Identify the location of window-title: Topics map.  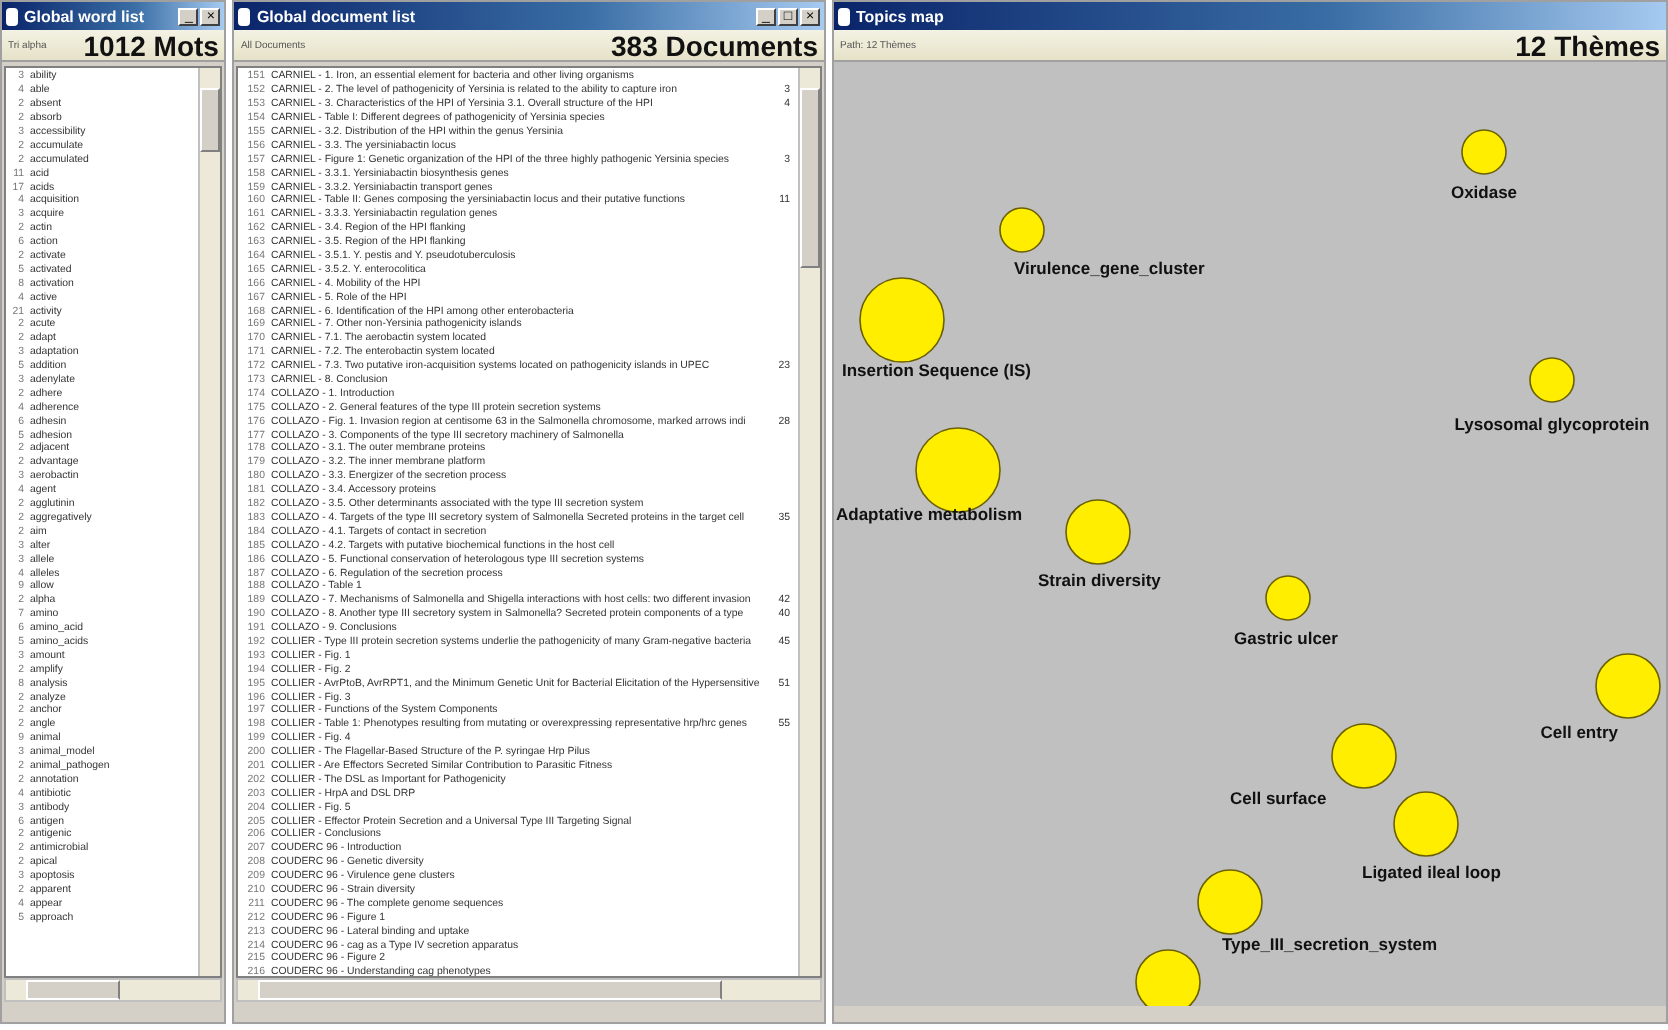
(900, 16).